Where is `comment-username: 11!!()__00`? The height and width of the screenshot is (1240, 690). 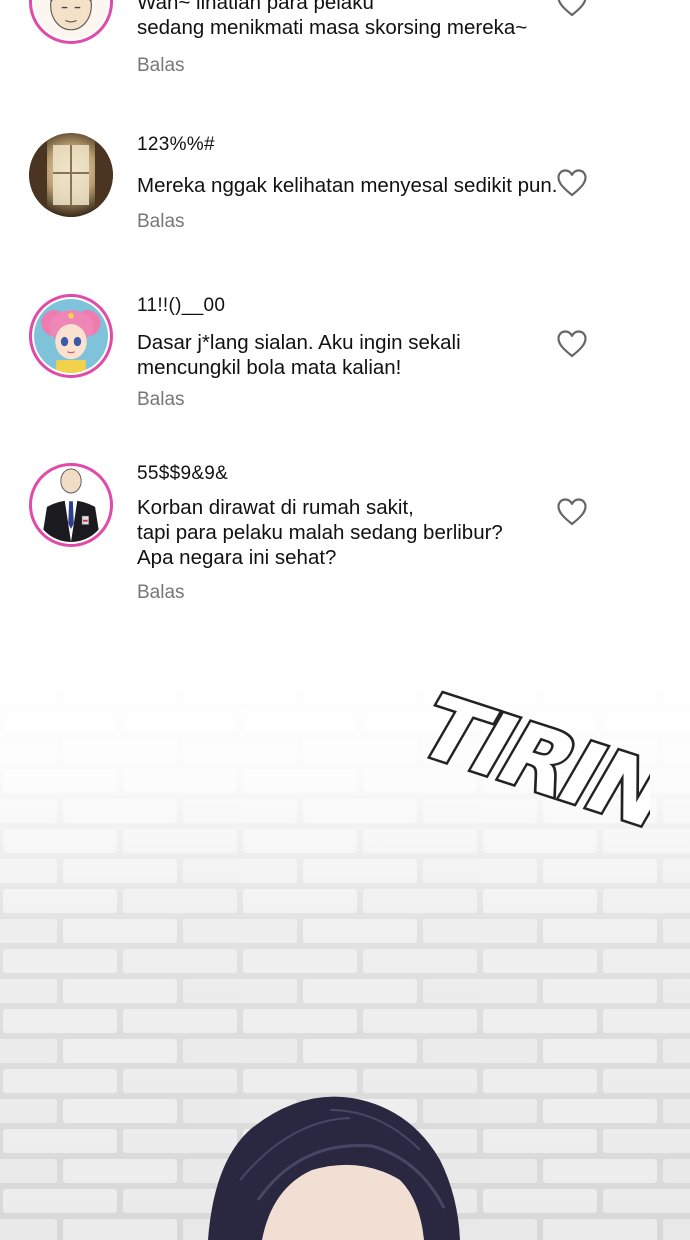 comment-username: 11!!()__00 is located at coordinates (181, 306).